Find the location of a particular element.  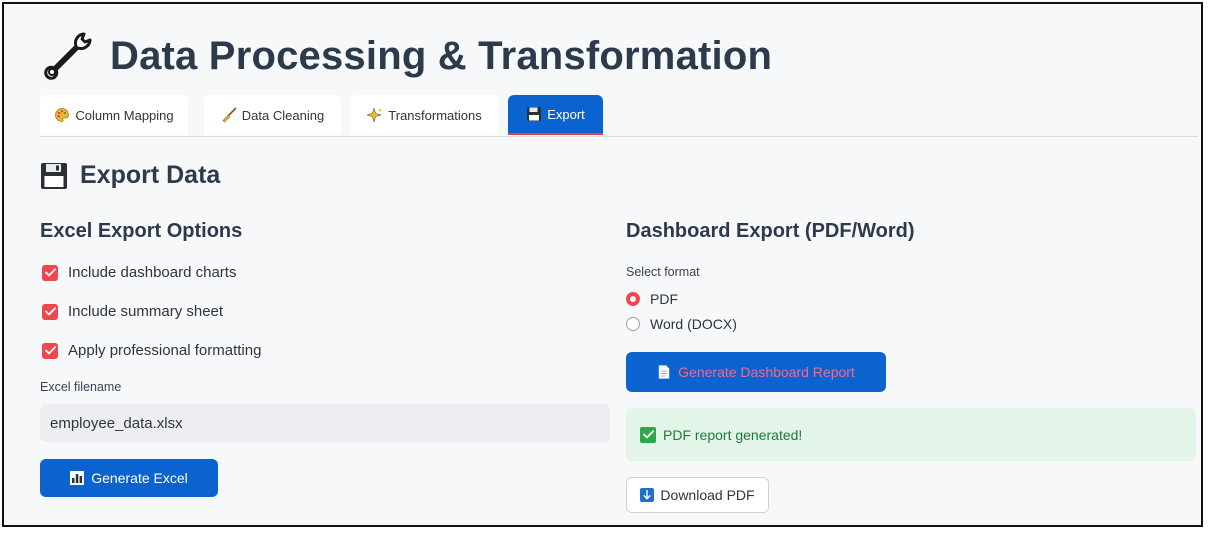

sparkles-icon is located at coordinates (375, 115).